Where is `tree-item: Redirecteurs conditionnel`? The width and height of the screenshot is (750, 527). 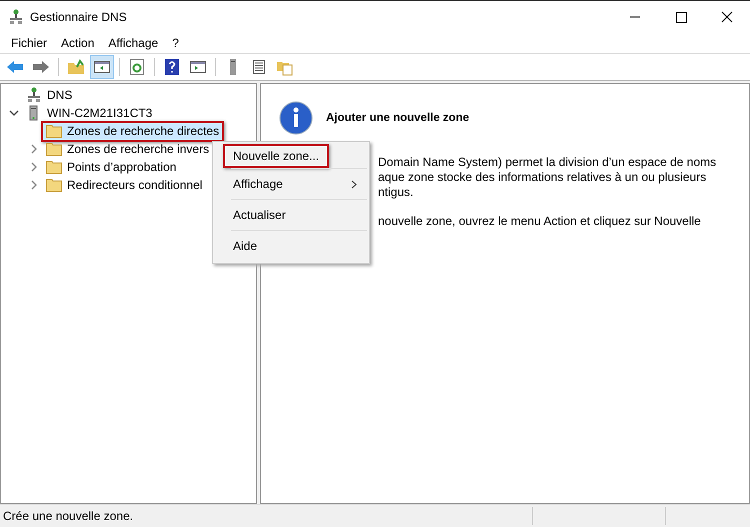 tree-item: Redirecteurs conditionnel is located at coordinates (124, 185).